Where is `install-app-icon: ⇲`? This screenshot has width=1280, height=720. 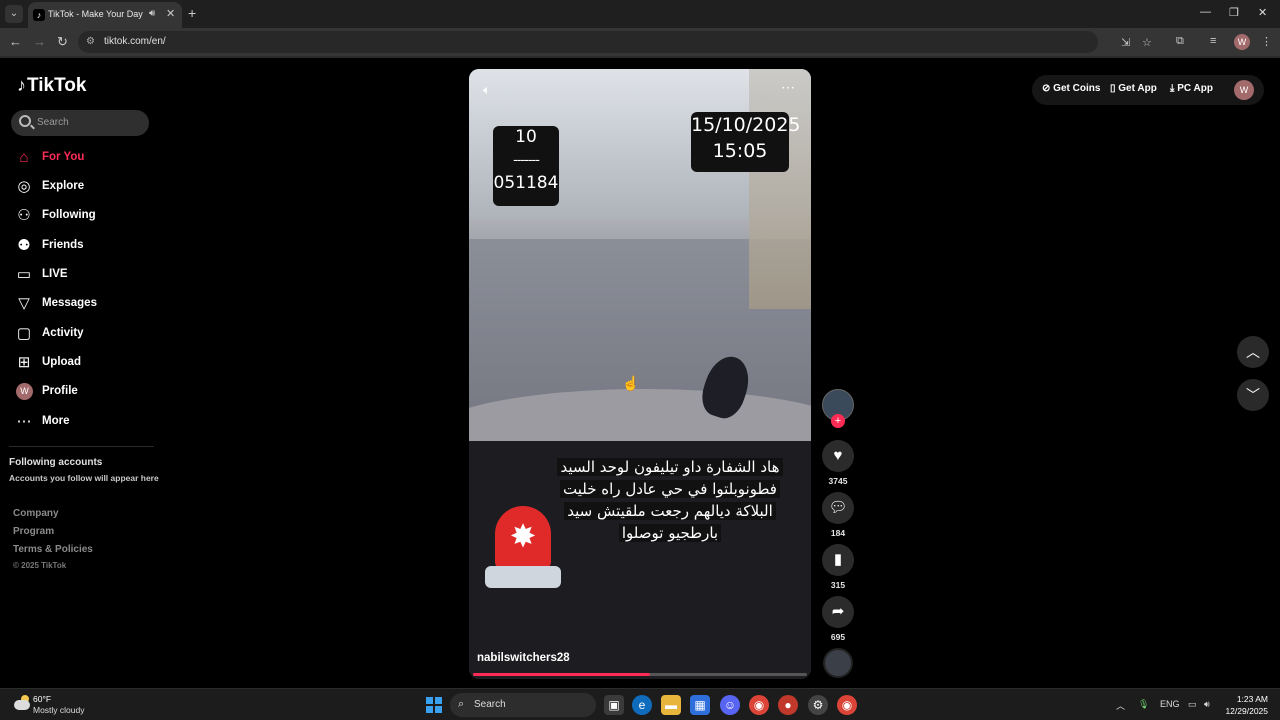 install-app-icon: ⇲ is located at coordinates (1125, 42).